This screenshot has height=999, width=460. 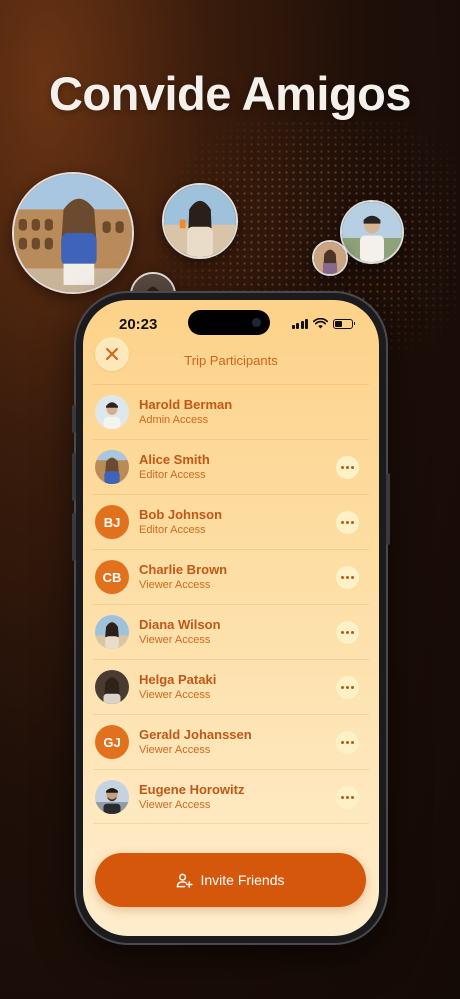 I want to click on photo-bubble-small, so click(x=330, y=258).